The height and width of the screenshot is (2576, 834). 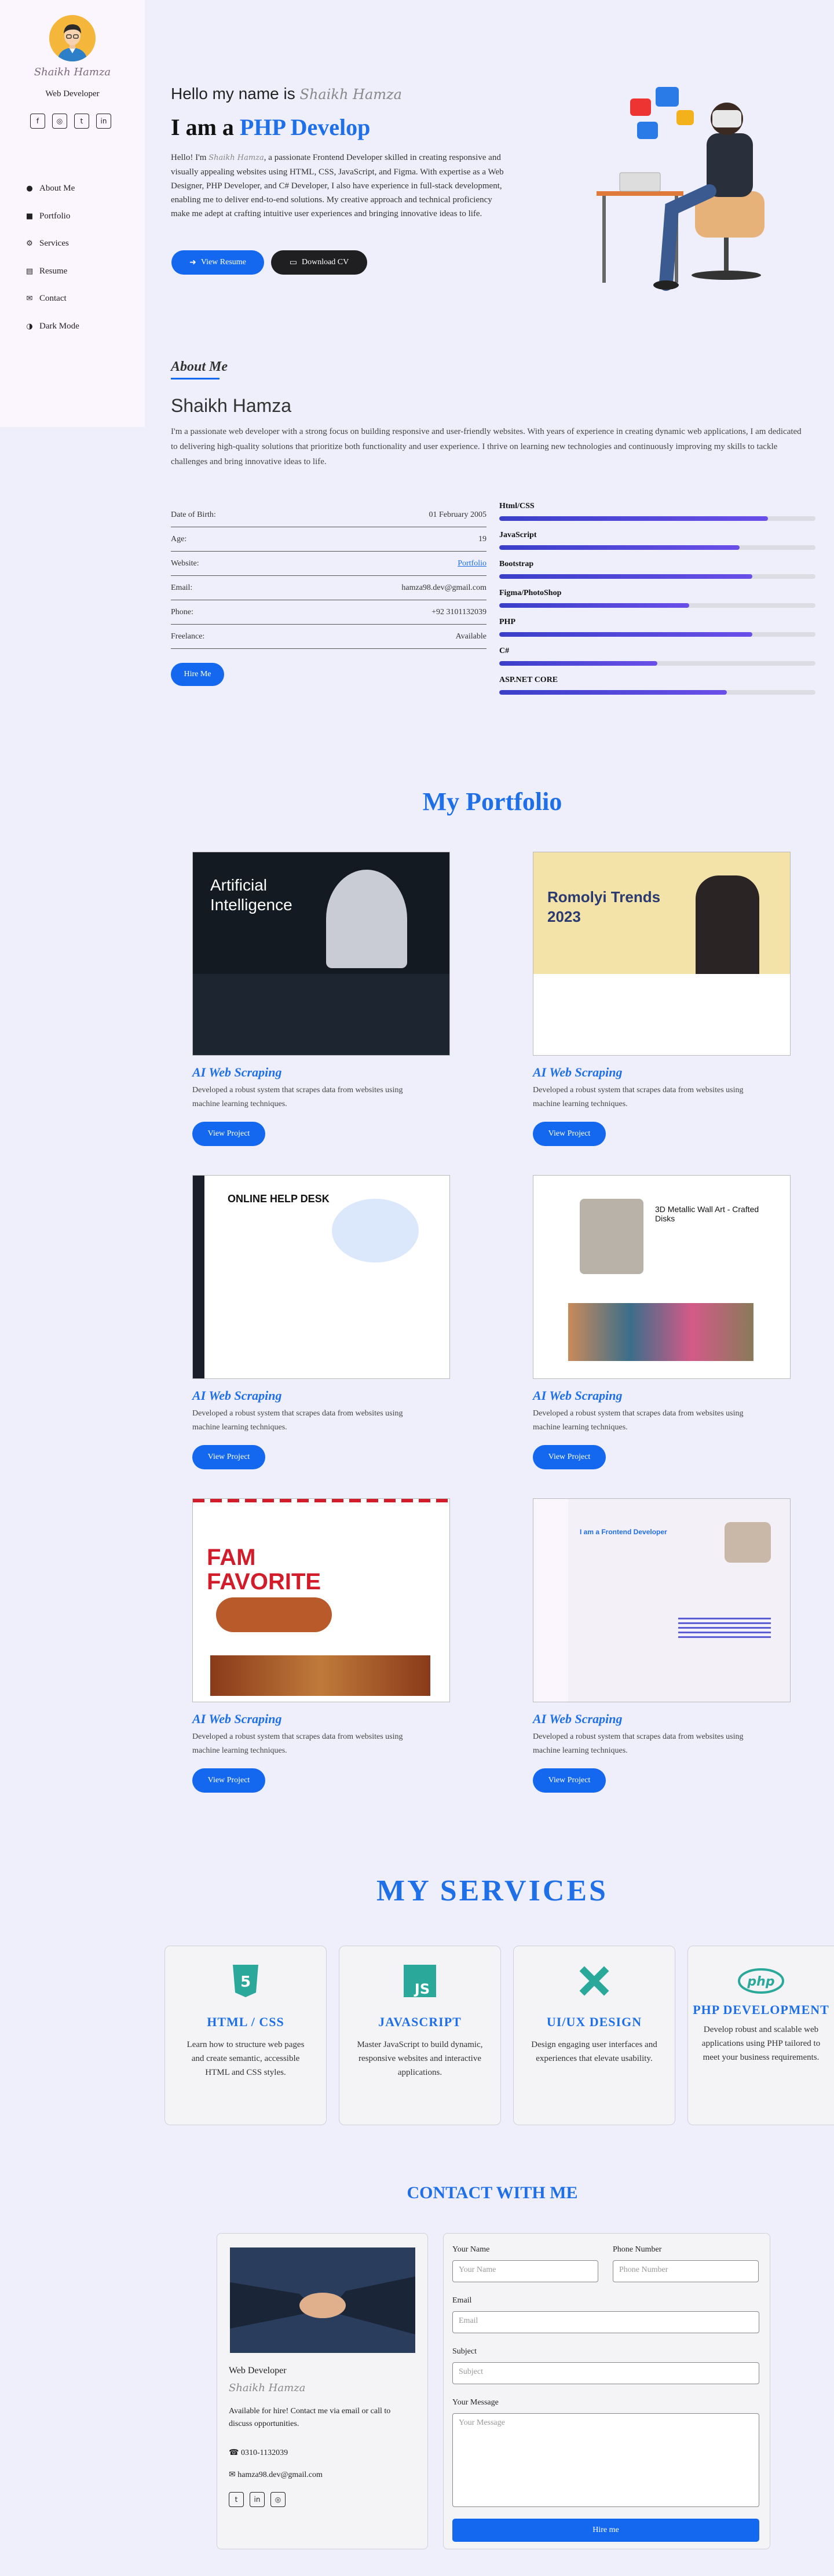 What do you see at coordinates (234, 2452) in the screenshot?
I see `phone-icon: ☎` at bounding box center [234, 2452].